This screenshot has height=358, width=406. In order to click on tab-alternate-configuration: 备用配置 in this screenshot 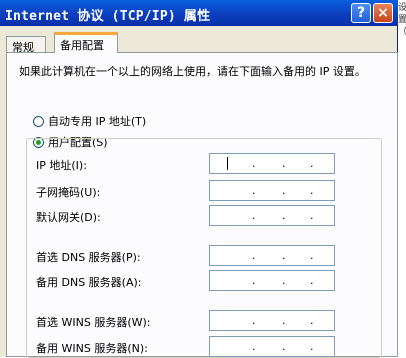, I will do `click(86, 42)`.